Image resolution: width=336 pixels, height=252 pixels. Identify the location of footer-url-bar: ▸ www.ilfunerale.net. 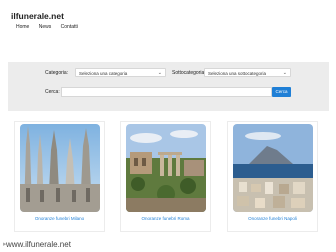
(58, 245).